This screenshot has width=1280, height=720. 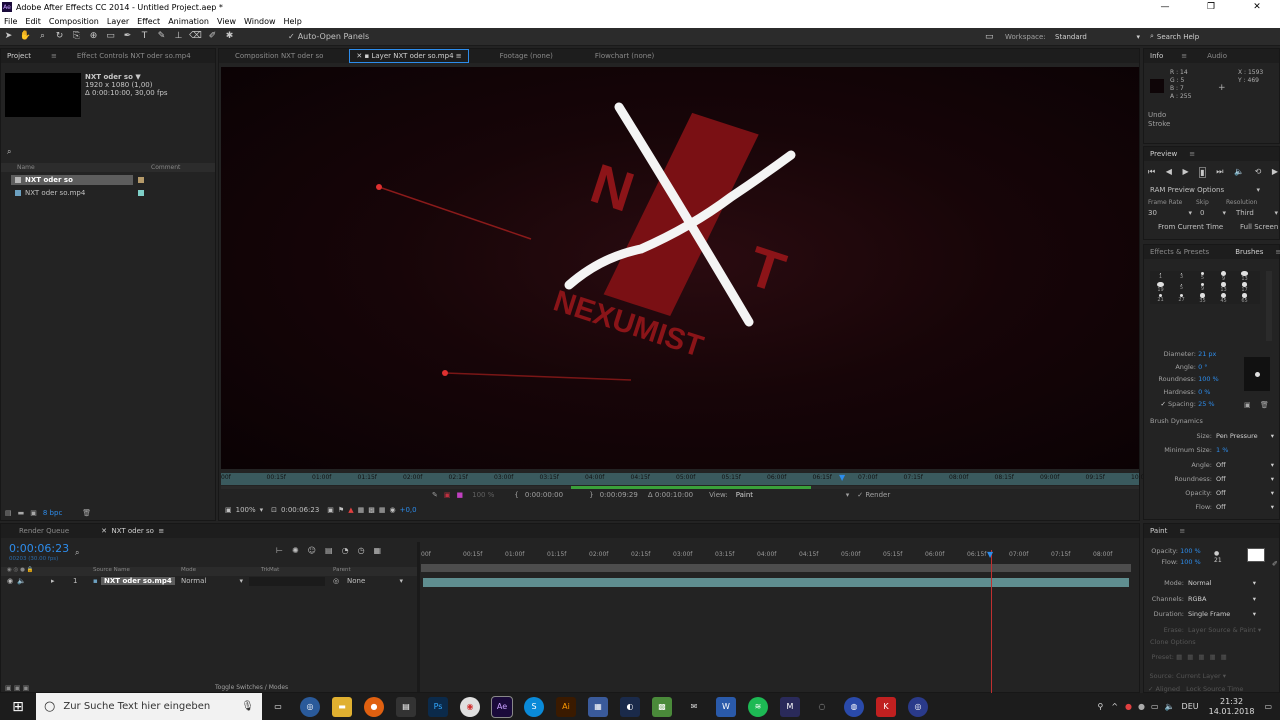 I want to click on menu-layer: Layer, so click(x=118, y=21).